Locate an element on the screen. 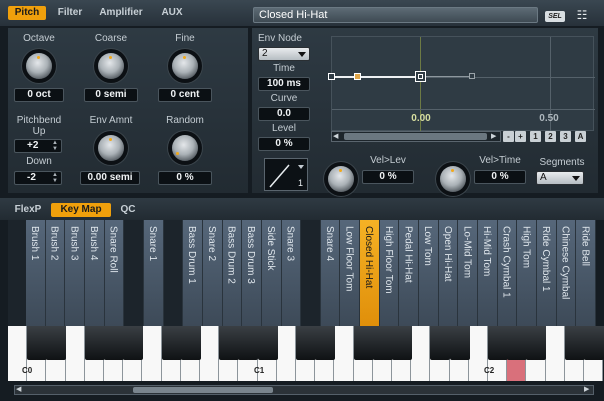  segments-dropdown: A is located at coordinates (560, 178).